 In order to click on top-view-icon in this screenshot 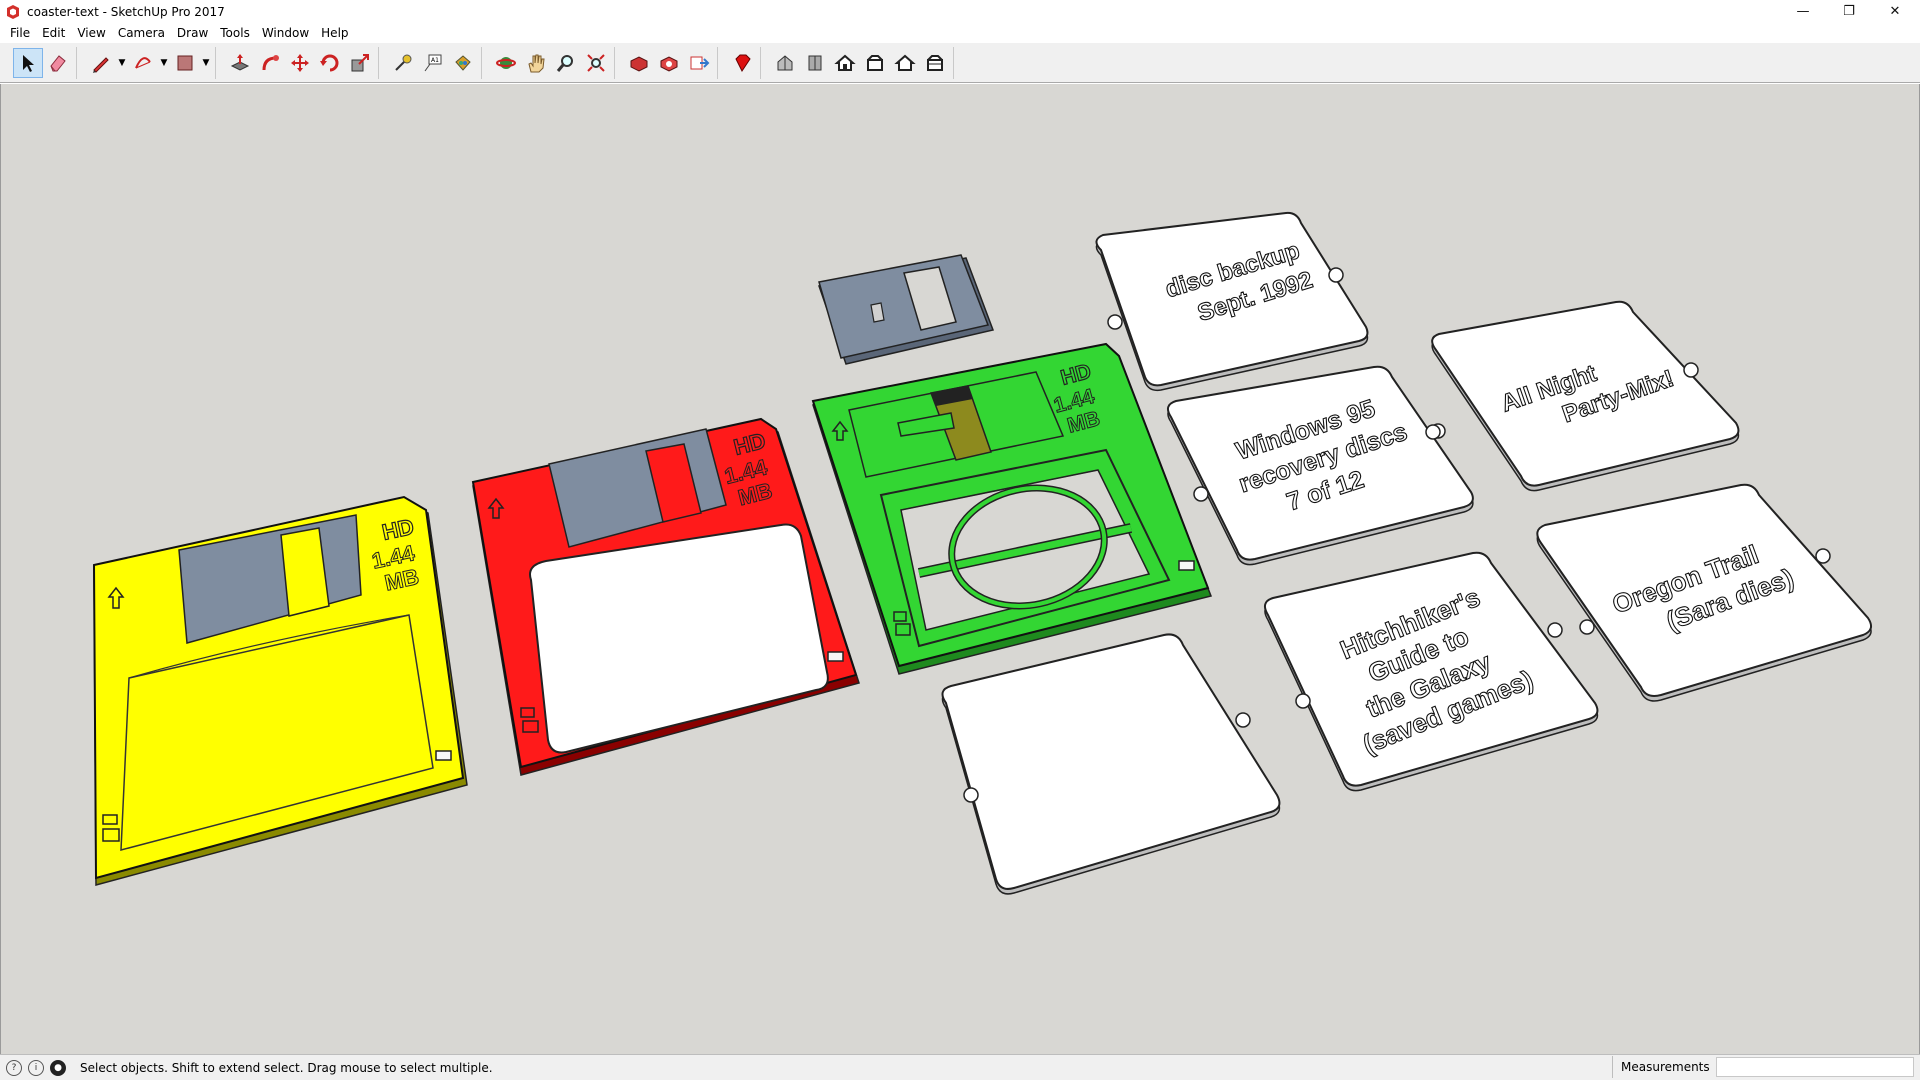, I will do `click(815, 62)`.